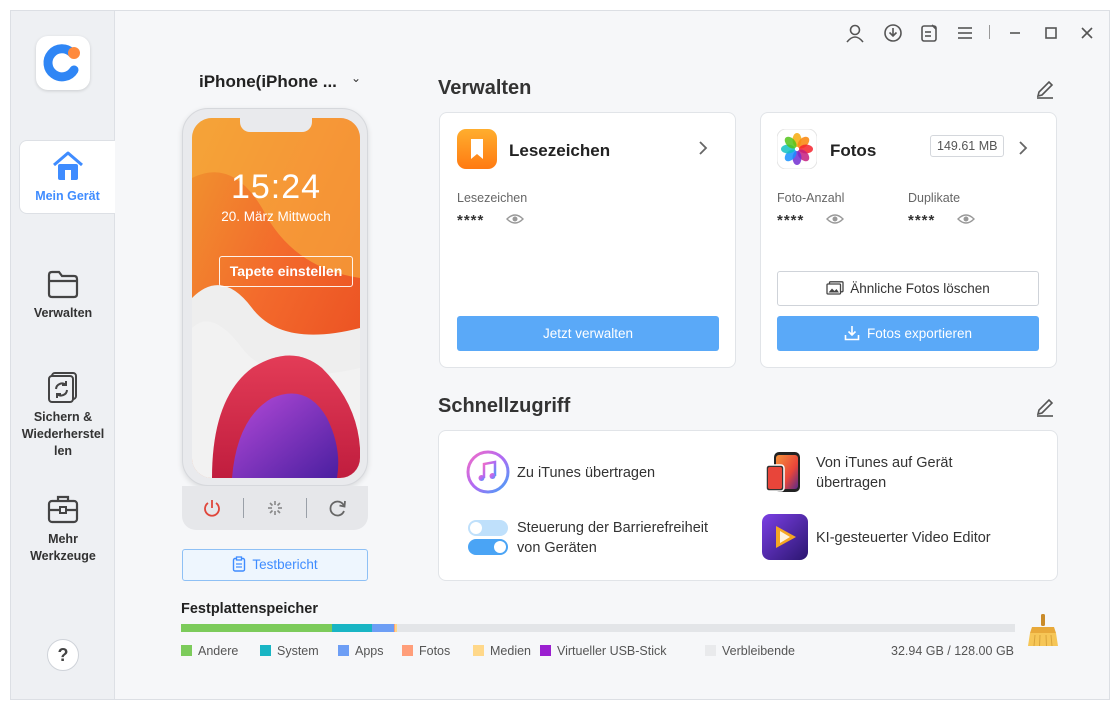  I want to click on storage-total: 32.94 GB / 128.00 GB, so click(952, 651).